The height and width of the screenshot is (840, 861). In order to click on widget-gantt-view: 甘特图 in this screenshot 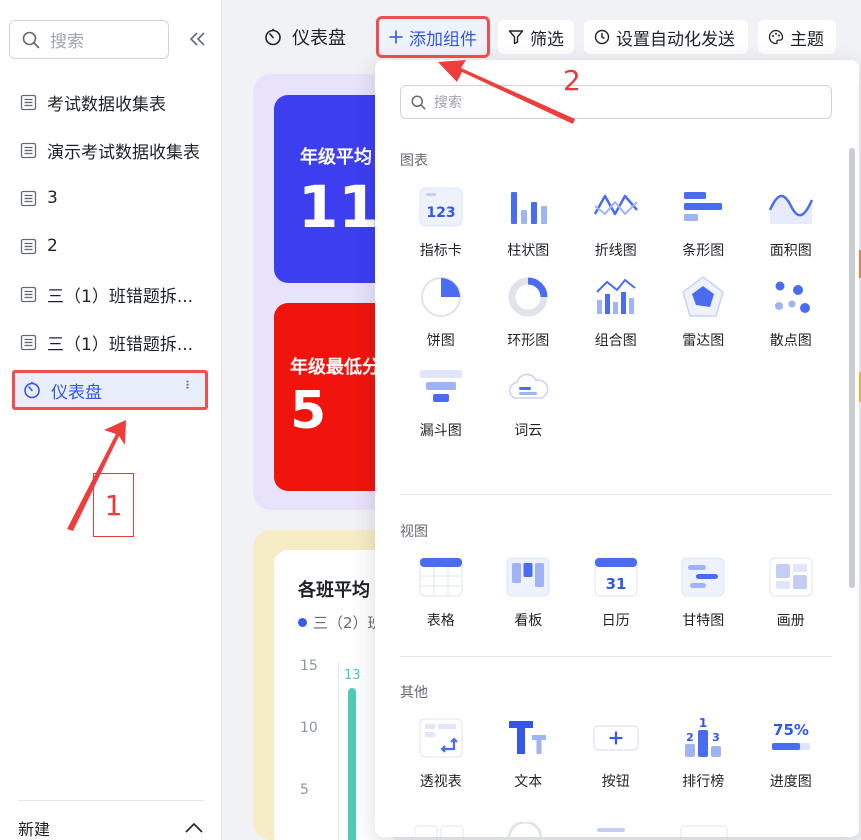, I will do `click(704, 592)`.